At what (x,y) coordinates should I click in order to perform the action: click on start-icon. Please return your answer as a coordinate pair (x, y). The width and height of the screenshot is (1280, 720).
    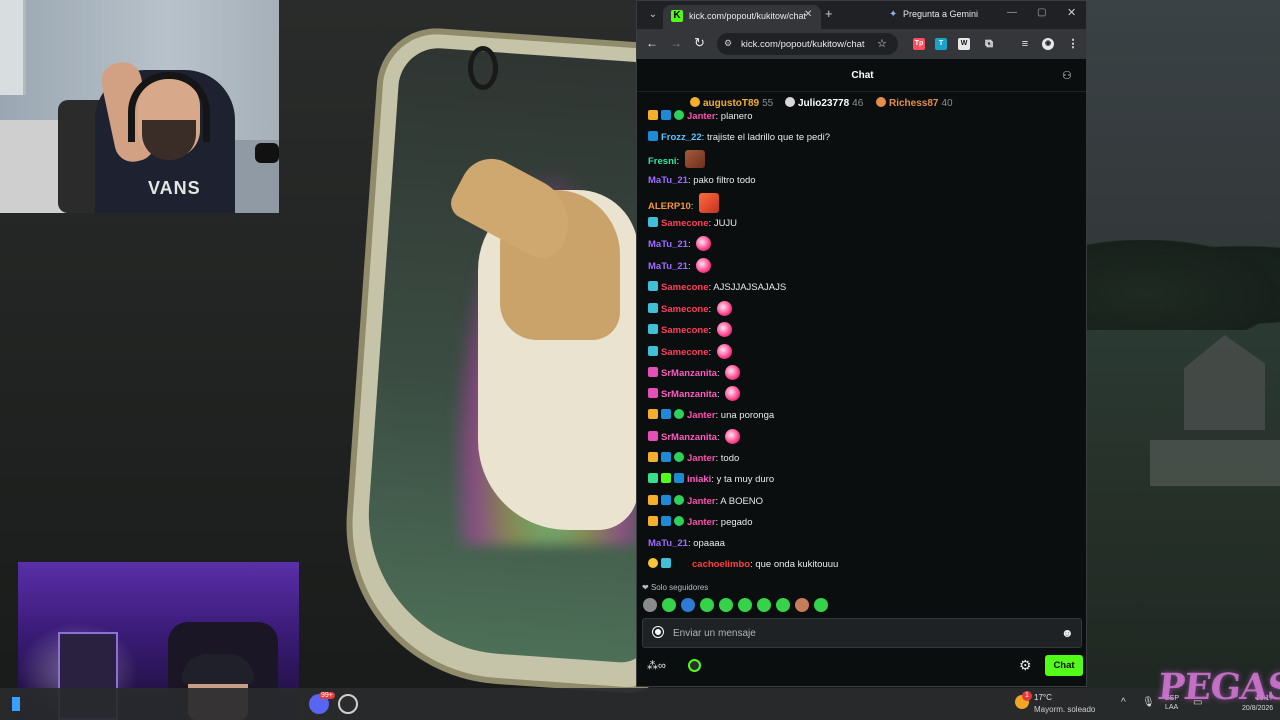
    Looking at the image, I should click on (16, 704).